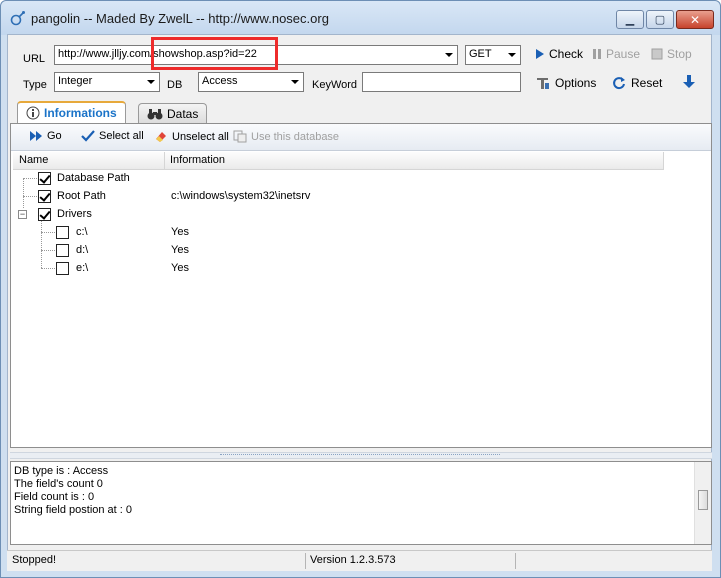 Image resolution: width=721 pixels, height=578 pixels. I want to click on check-button: Check, so click(559, 54).